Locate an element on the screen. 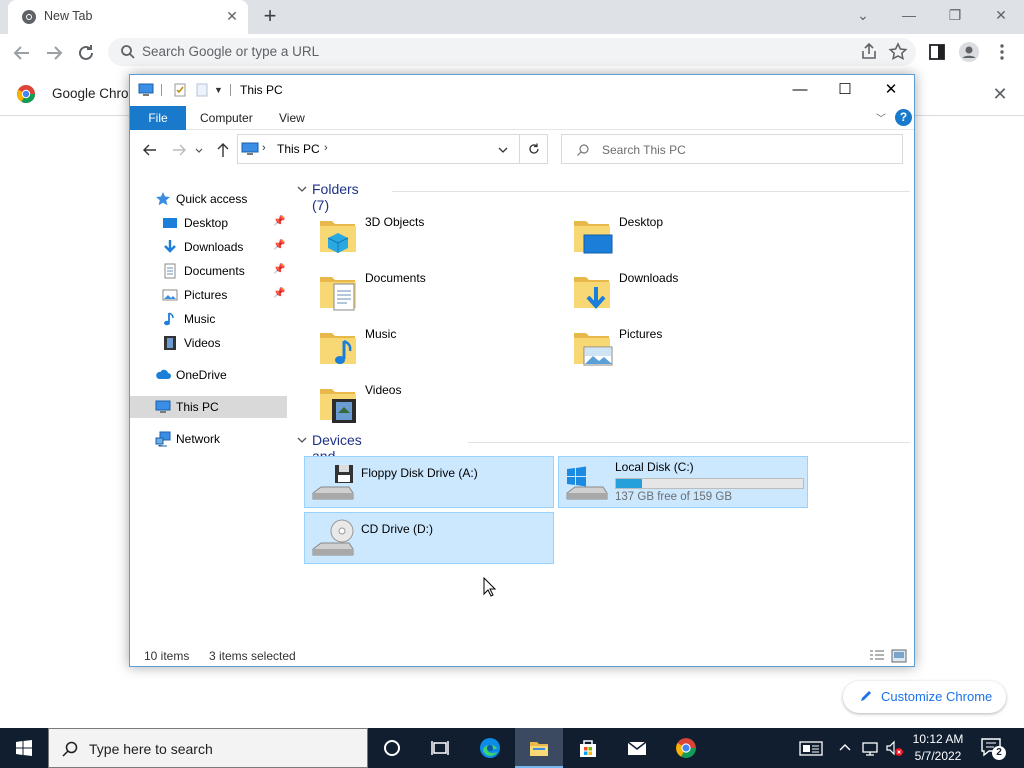 This screenshot has height=768, width=1024. taskbar-search-box: Type here to search is located at coordinates (208, 748).